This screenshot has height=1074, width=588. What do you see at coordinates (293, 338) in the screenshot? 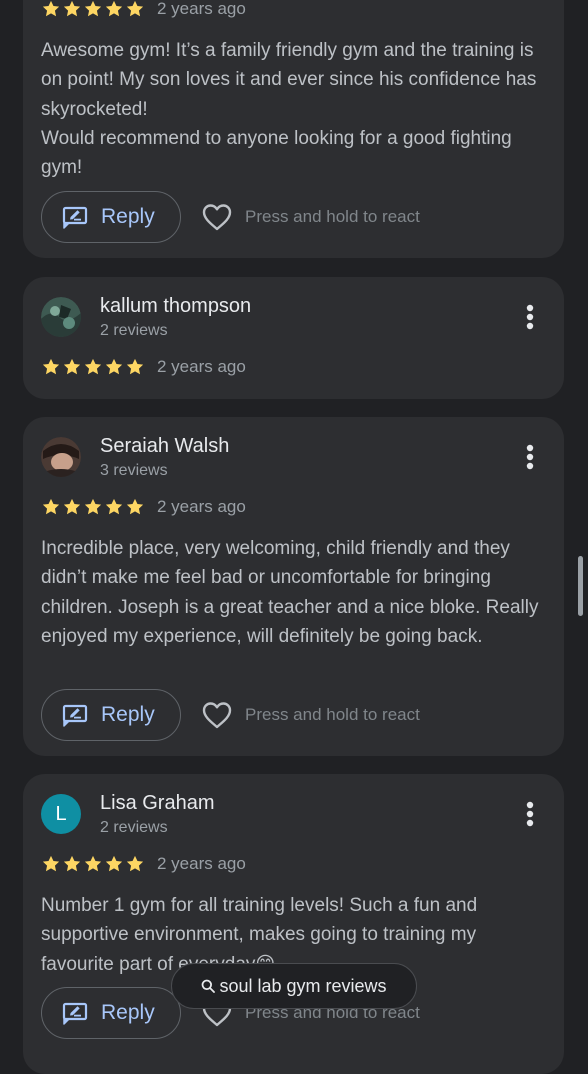
I see `review-card: kallum thompson 2 reviews 2 years ago` at bounding box center [293, 338].